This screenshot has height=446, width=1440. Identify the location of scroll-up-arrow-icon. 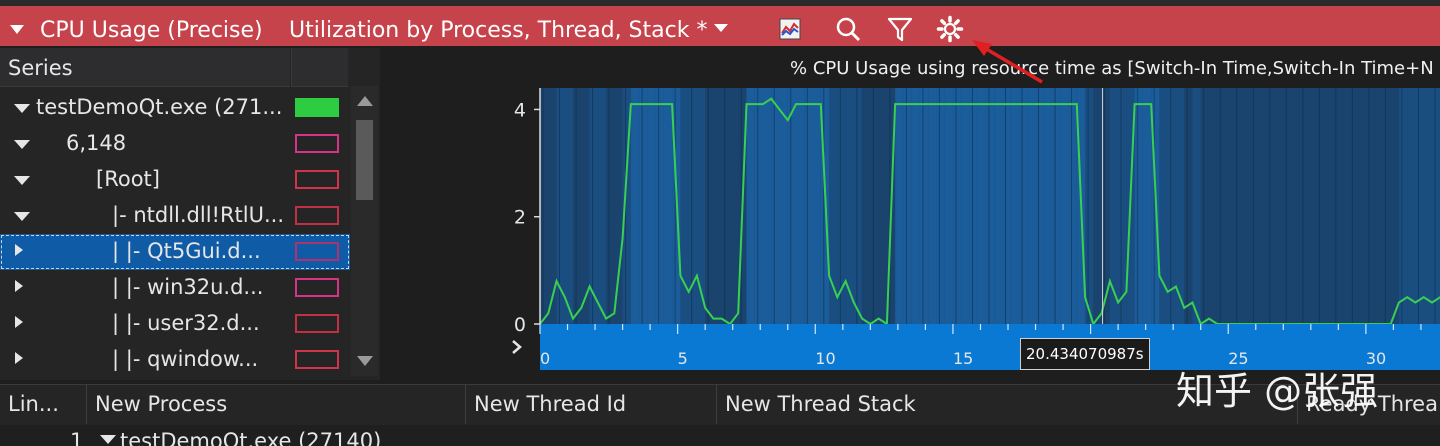
(365, 101).